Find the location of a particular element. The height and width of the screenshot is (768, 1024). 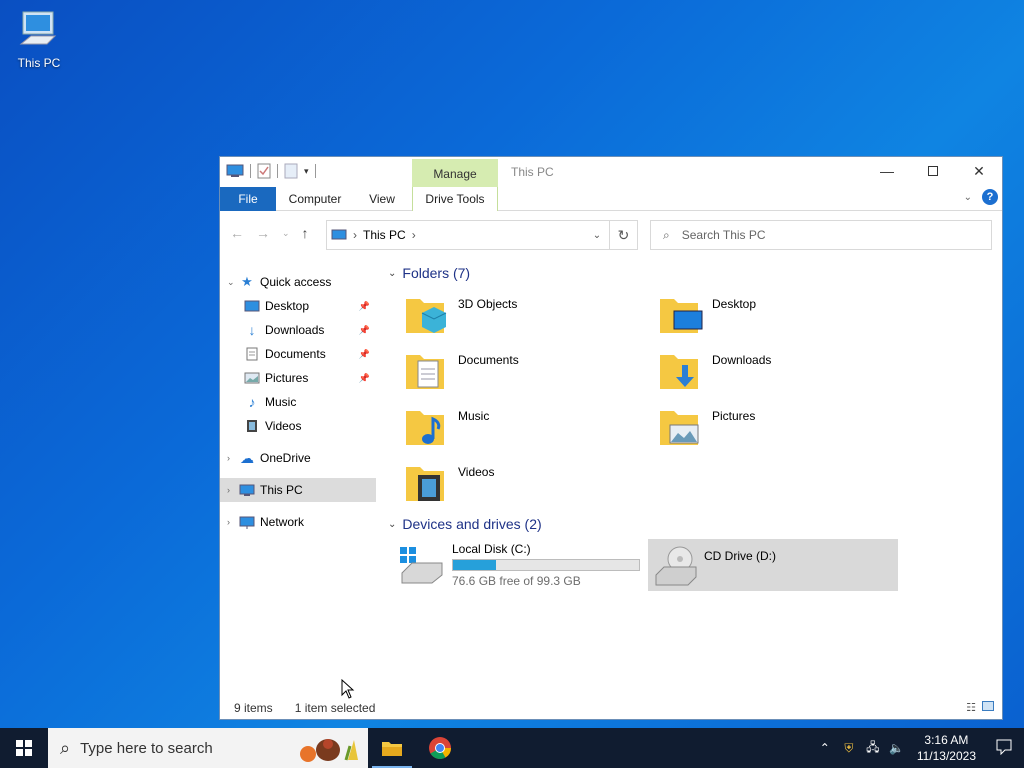

volume-muted-icon: 🔈 is located at coordinates (897, 748).